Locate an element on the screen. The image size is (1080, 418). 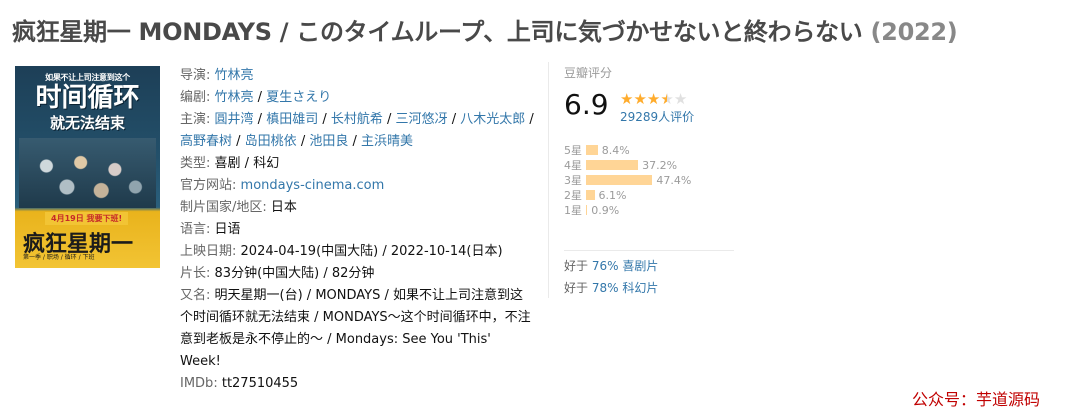
rating-distribution-row: 5星 8.4% is located at coordinates (649, 150).